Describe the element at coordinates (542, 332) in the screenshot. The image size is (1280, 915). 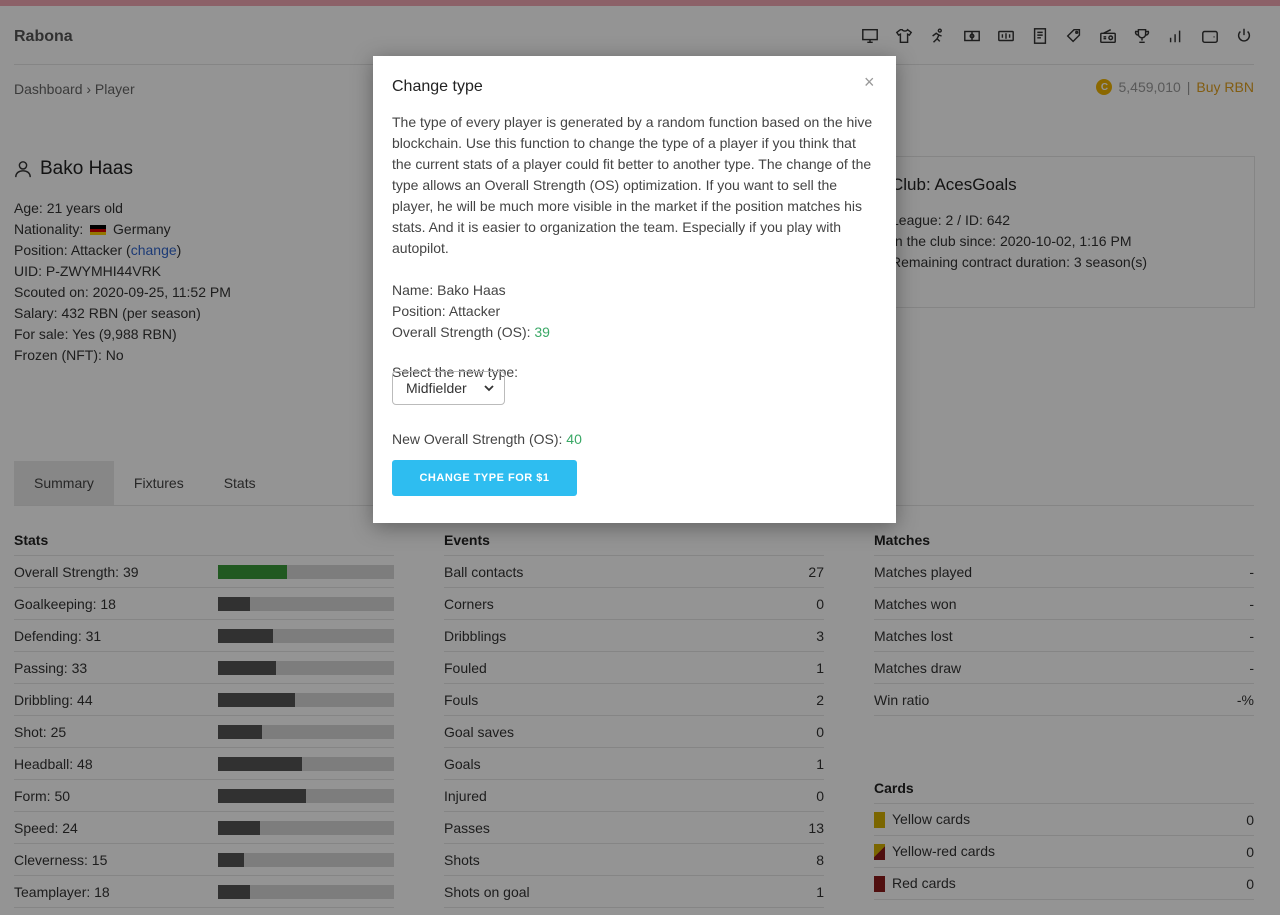
I see `modal-os-value: 39` at that location.